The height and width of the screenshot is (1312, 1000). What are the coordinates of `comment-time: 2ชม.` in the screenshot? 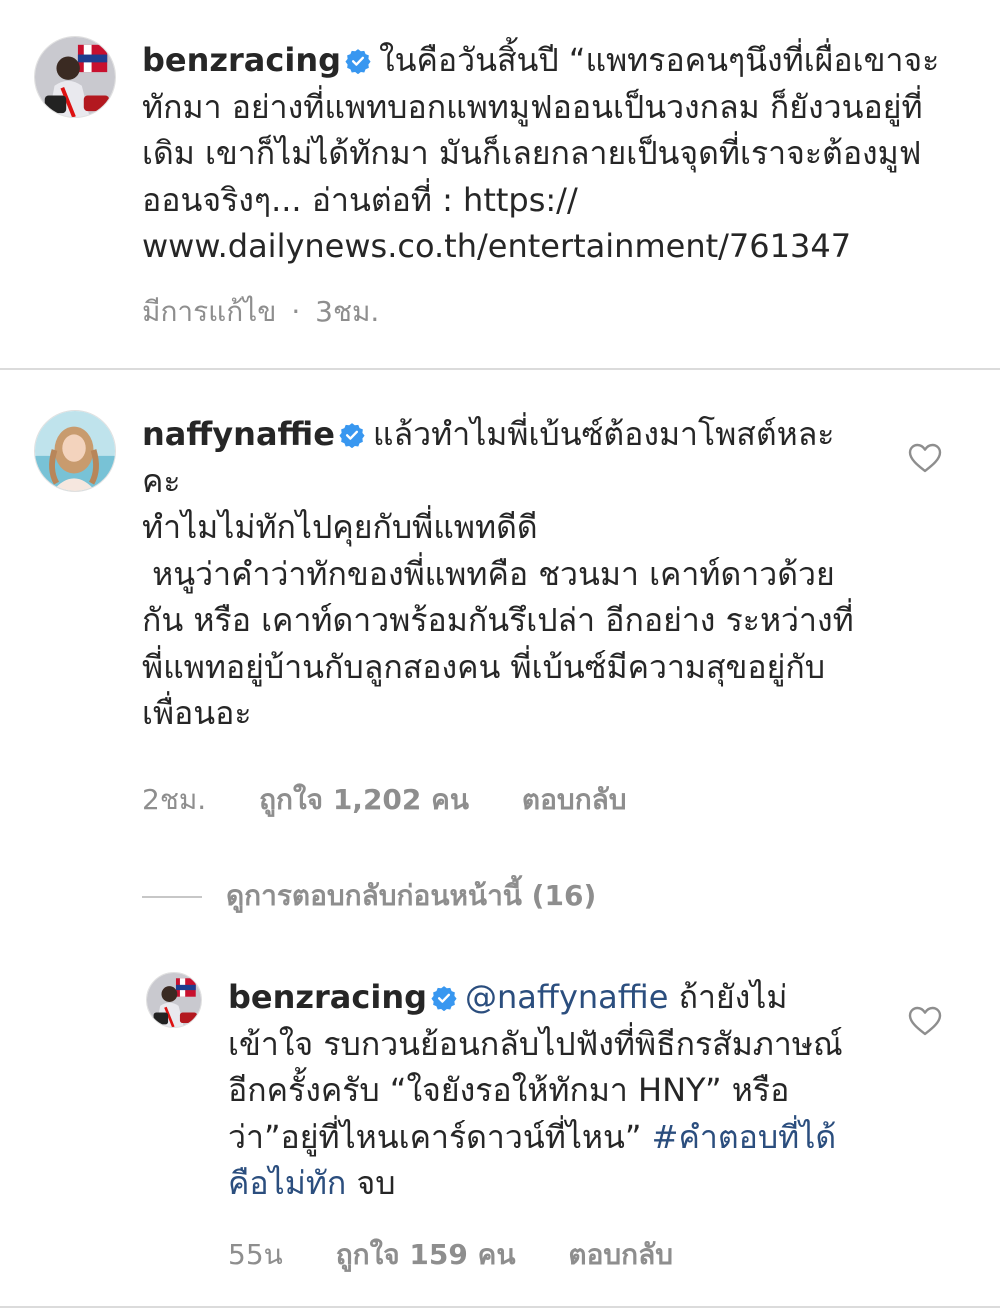 It's located at (174, 799).